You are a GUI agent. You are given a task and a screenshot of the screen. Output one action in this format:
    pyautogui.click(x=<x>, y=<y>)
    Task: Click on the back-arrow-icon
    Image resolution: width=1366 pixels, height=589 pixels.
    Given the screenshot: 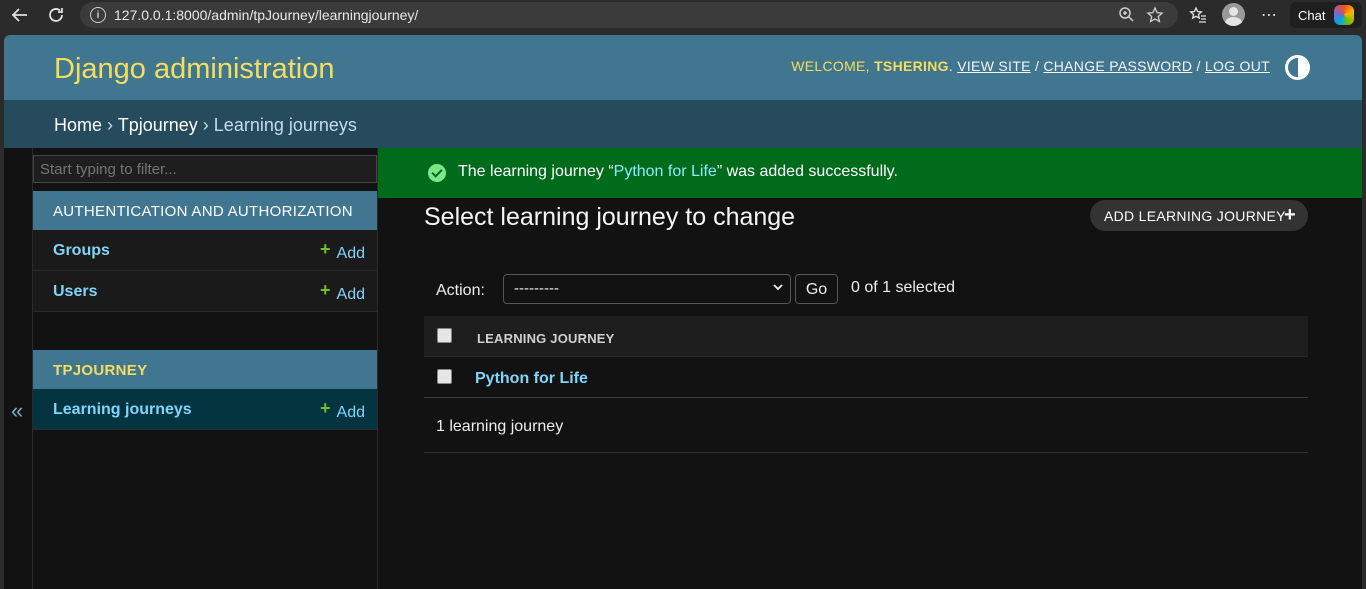 What is the action you would take?
    pyautogui.click(x=20, y=15)
    